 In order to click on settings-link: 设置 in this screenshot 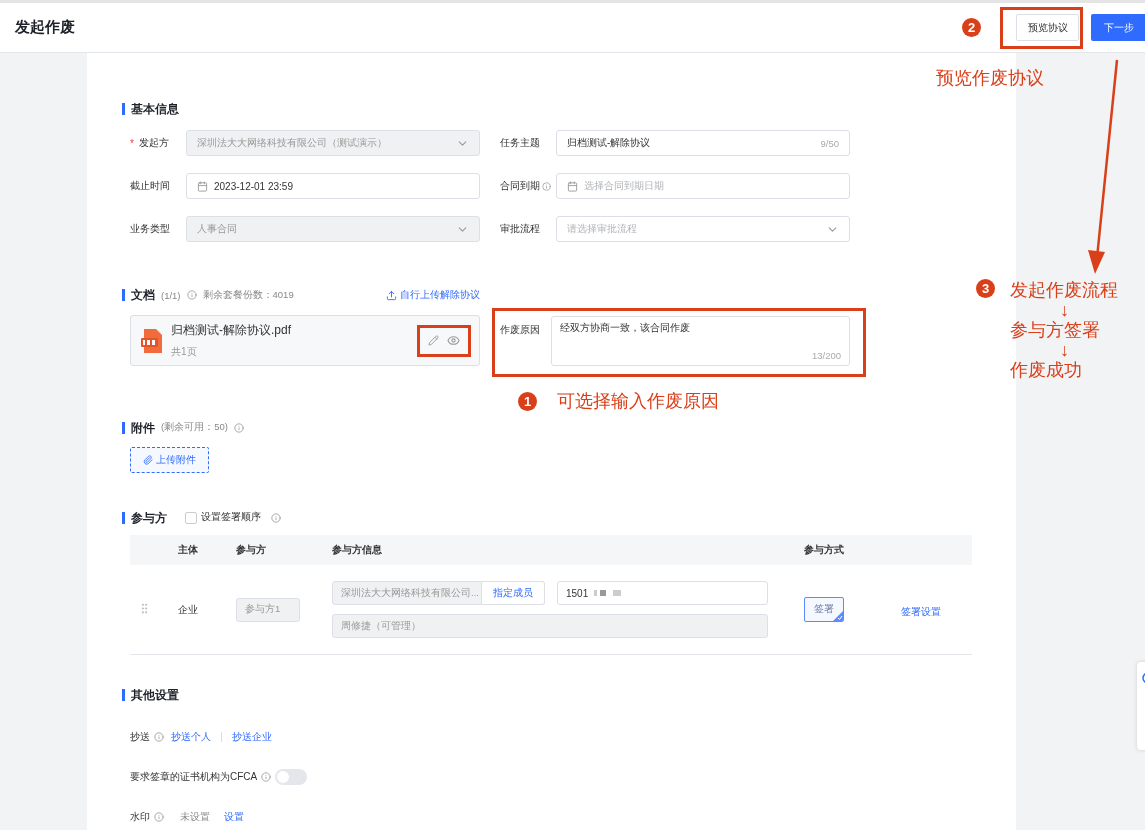, I will do `click(234, 817)`.